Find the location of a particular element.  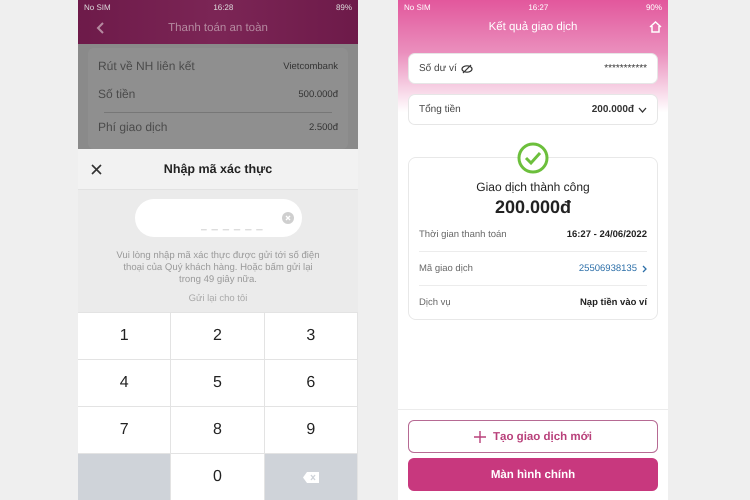

home-screen-button: Màn hình chính is located at coordinates (533, 474).